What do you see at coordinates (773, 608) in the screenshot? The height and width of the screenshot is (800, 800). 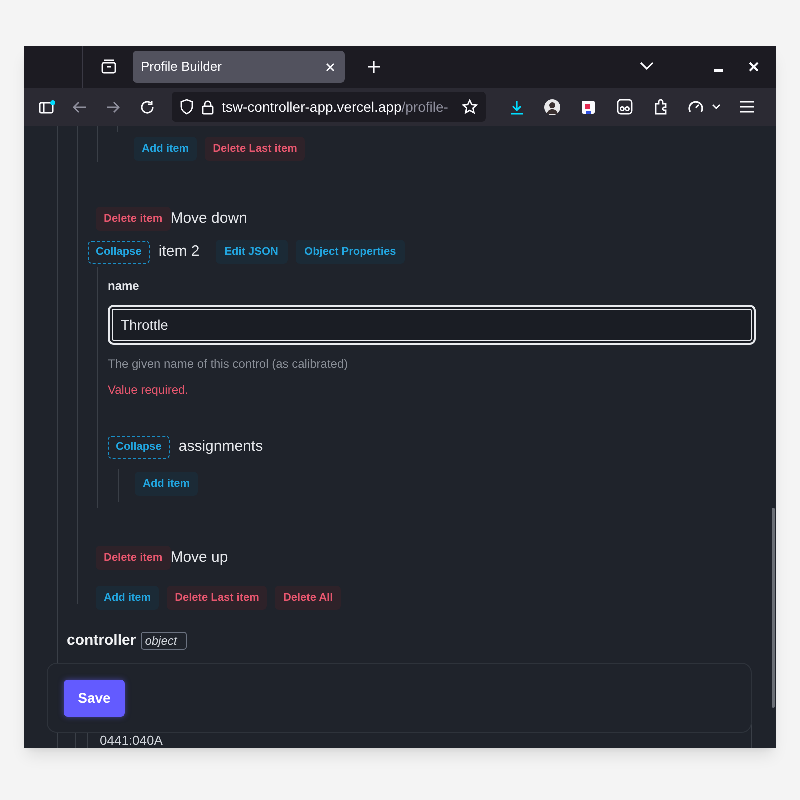 I see `scrollbar-thumb` at bounding box center [773, 608].